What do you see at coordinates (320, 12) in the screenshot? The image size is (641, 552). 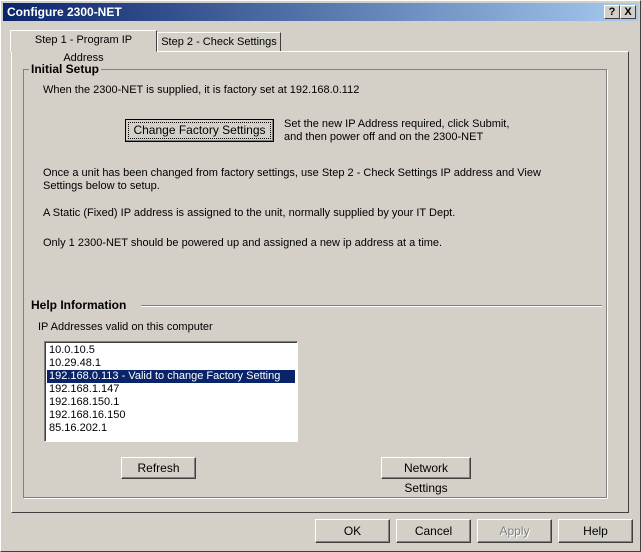 I see `title-bar: Configure 2300-NET ? X` at bounding box center [320, 12].